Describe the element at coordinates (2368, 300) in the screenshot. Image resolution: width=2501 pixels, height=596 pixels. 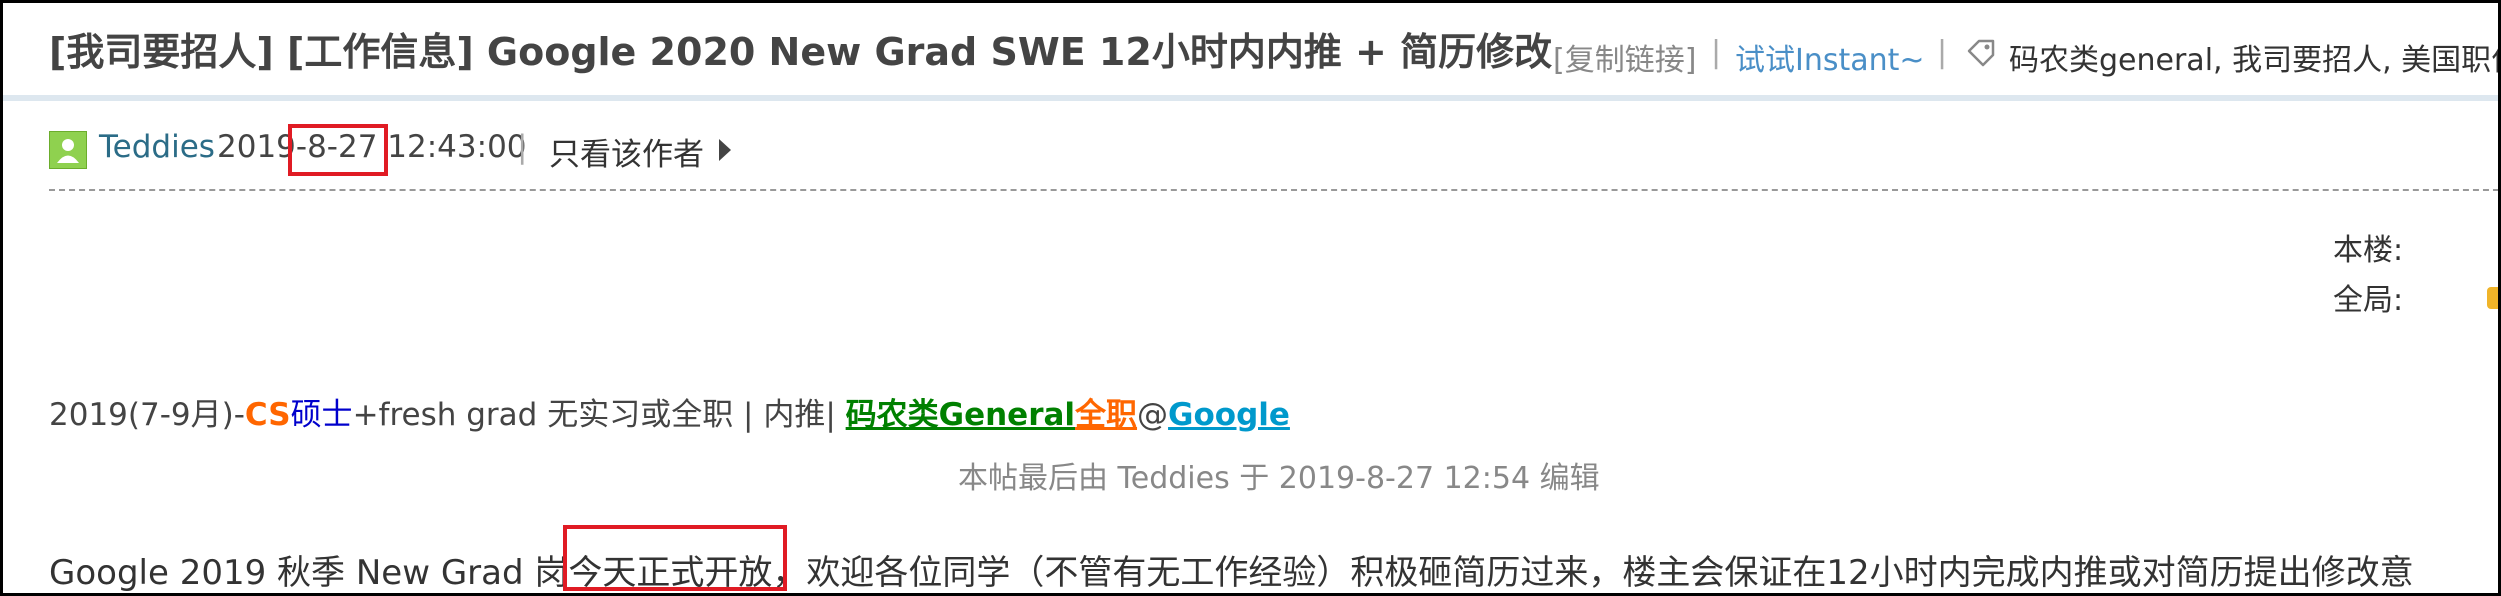
I see `global-rating-label: 全局:` at that location.